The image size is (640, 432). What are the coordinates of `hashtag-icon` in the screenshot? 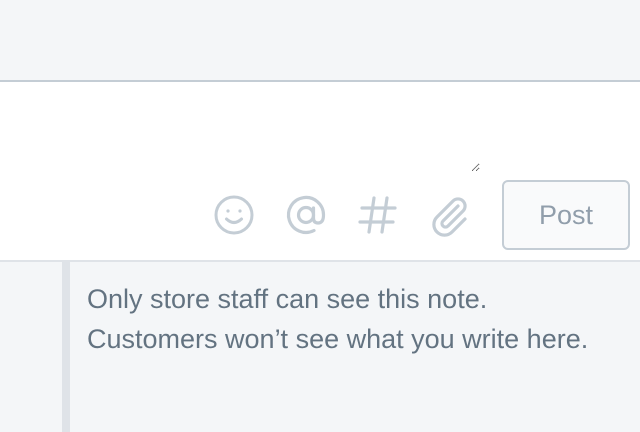 It's located at (378, 215).